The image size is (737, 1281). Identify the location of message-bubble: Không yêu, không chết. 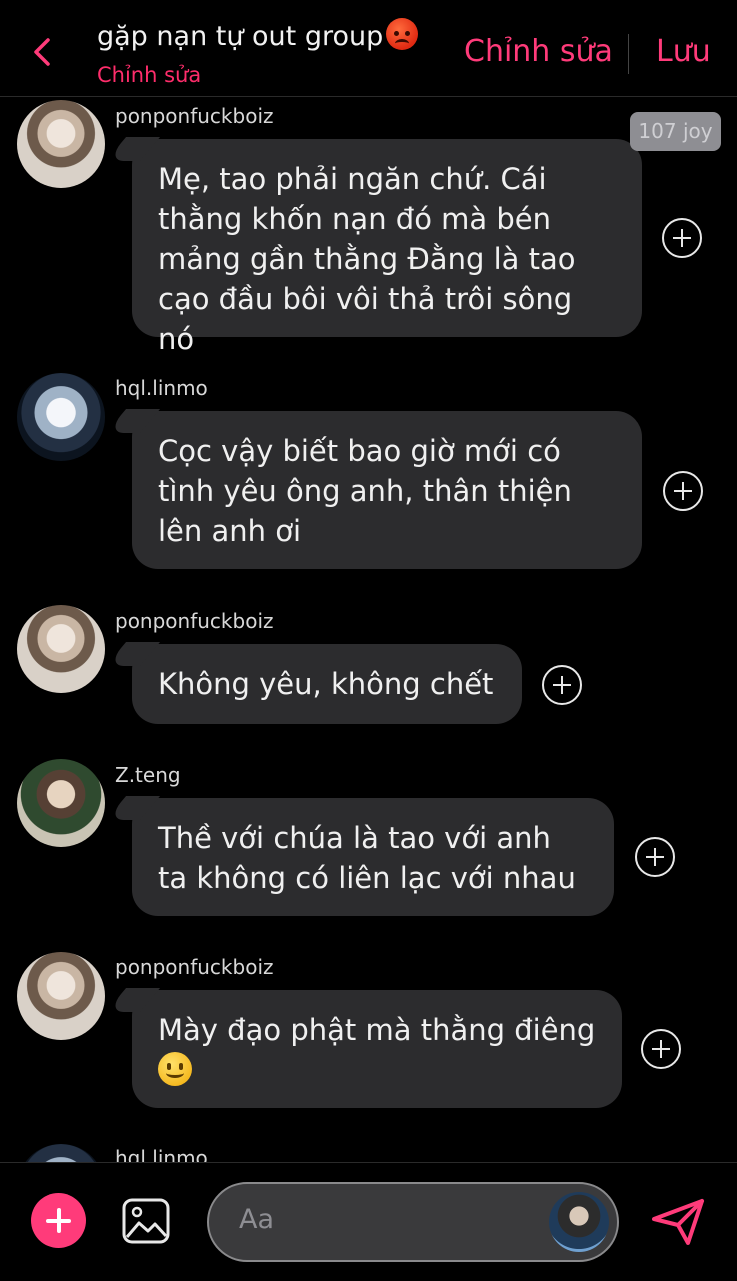
(327, 684).